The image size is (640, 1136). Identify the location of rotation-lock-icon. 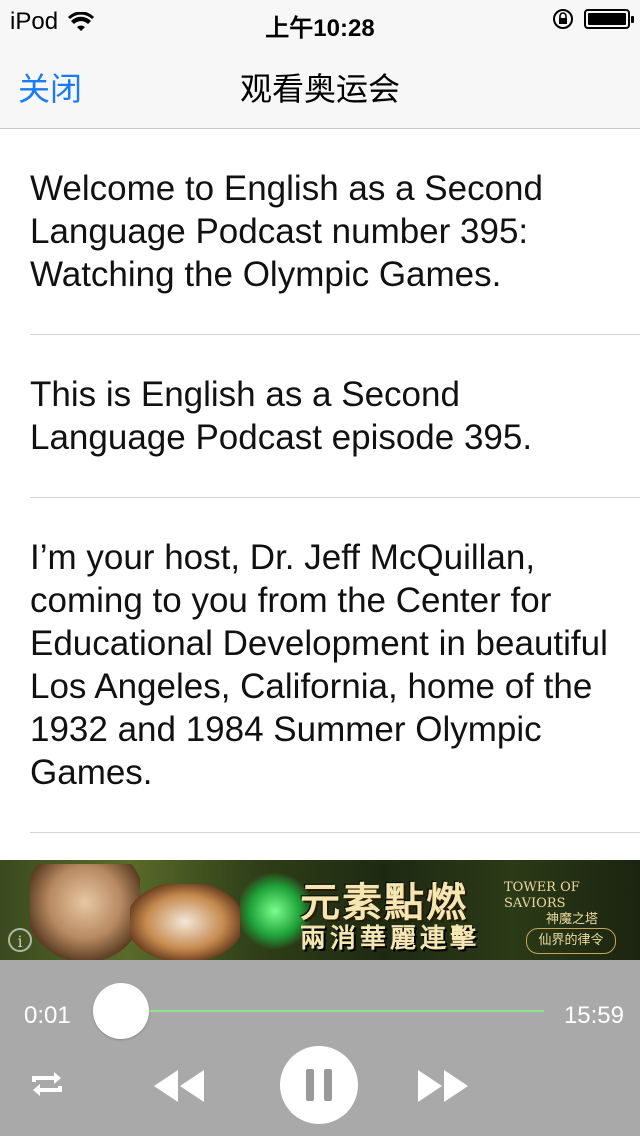
(563, 19).